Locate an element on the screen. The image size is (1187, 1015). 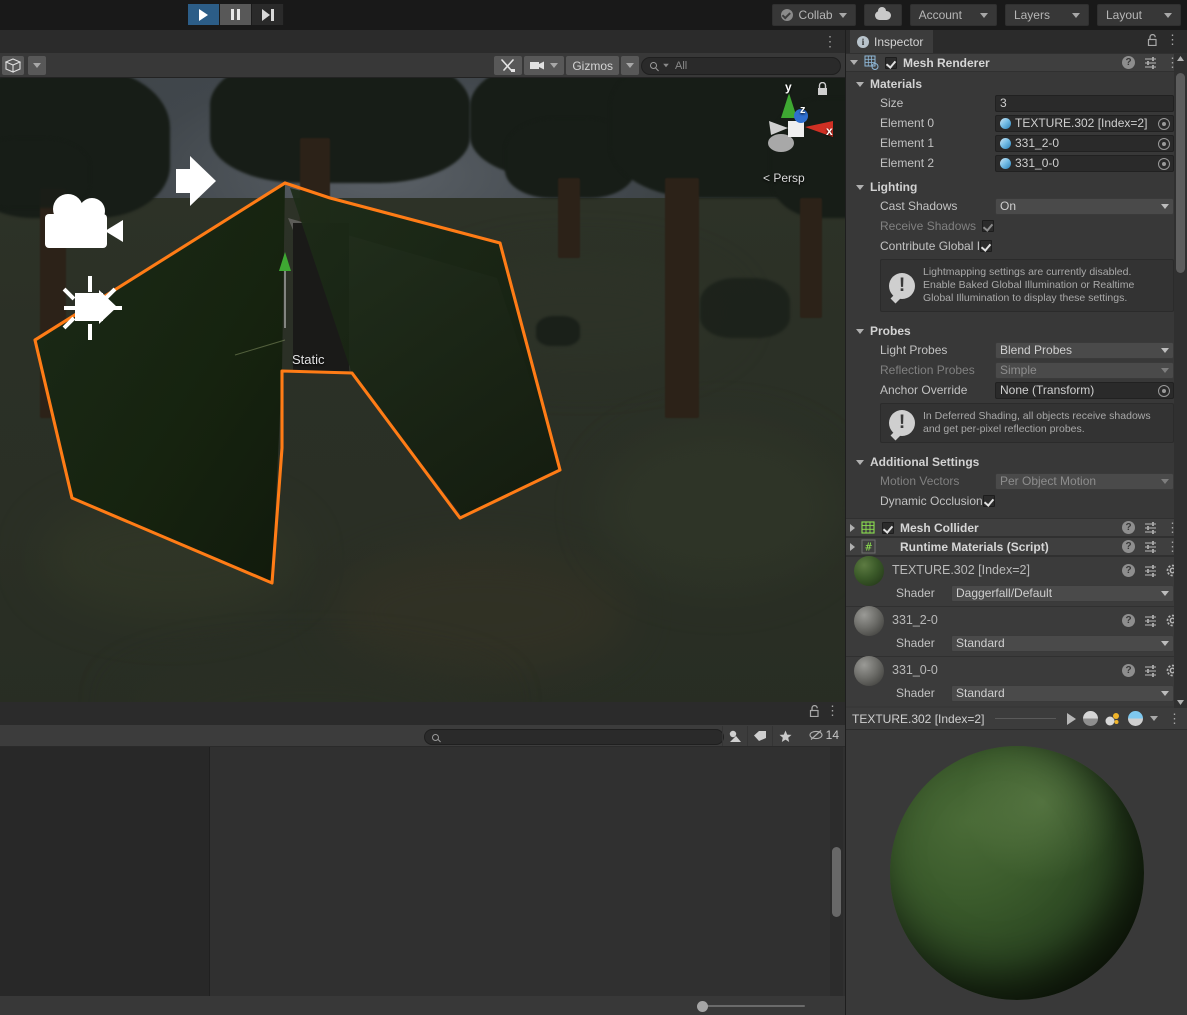
layout-button: Layout is located at coordinates (1138, 15).